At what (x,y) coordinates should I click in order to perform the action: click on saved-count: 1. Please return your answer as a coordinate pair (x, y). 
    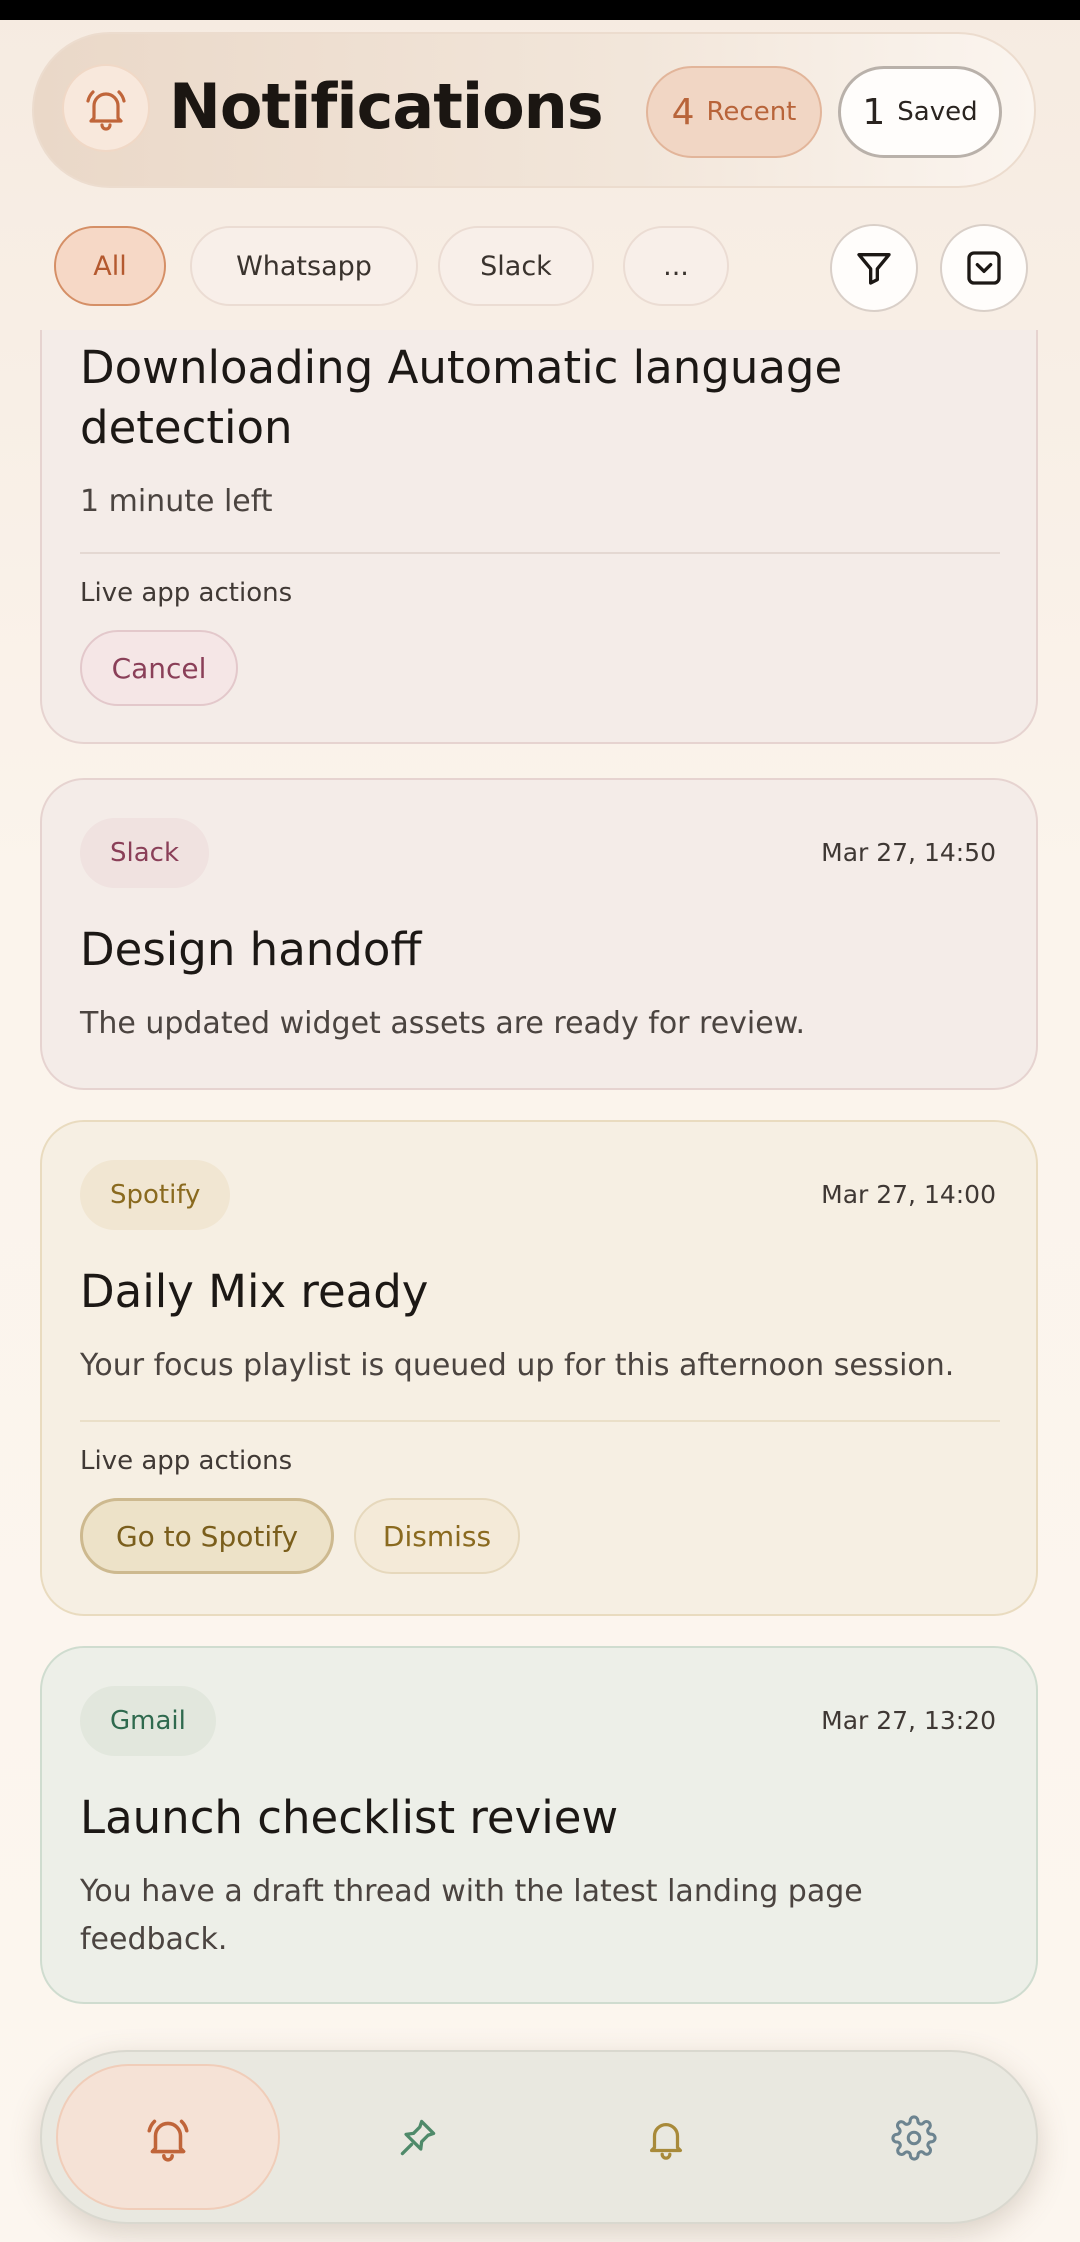
    Looking at the image, I should click on (874, 112).